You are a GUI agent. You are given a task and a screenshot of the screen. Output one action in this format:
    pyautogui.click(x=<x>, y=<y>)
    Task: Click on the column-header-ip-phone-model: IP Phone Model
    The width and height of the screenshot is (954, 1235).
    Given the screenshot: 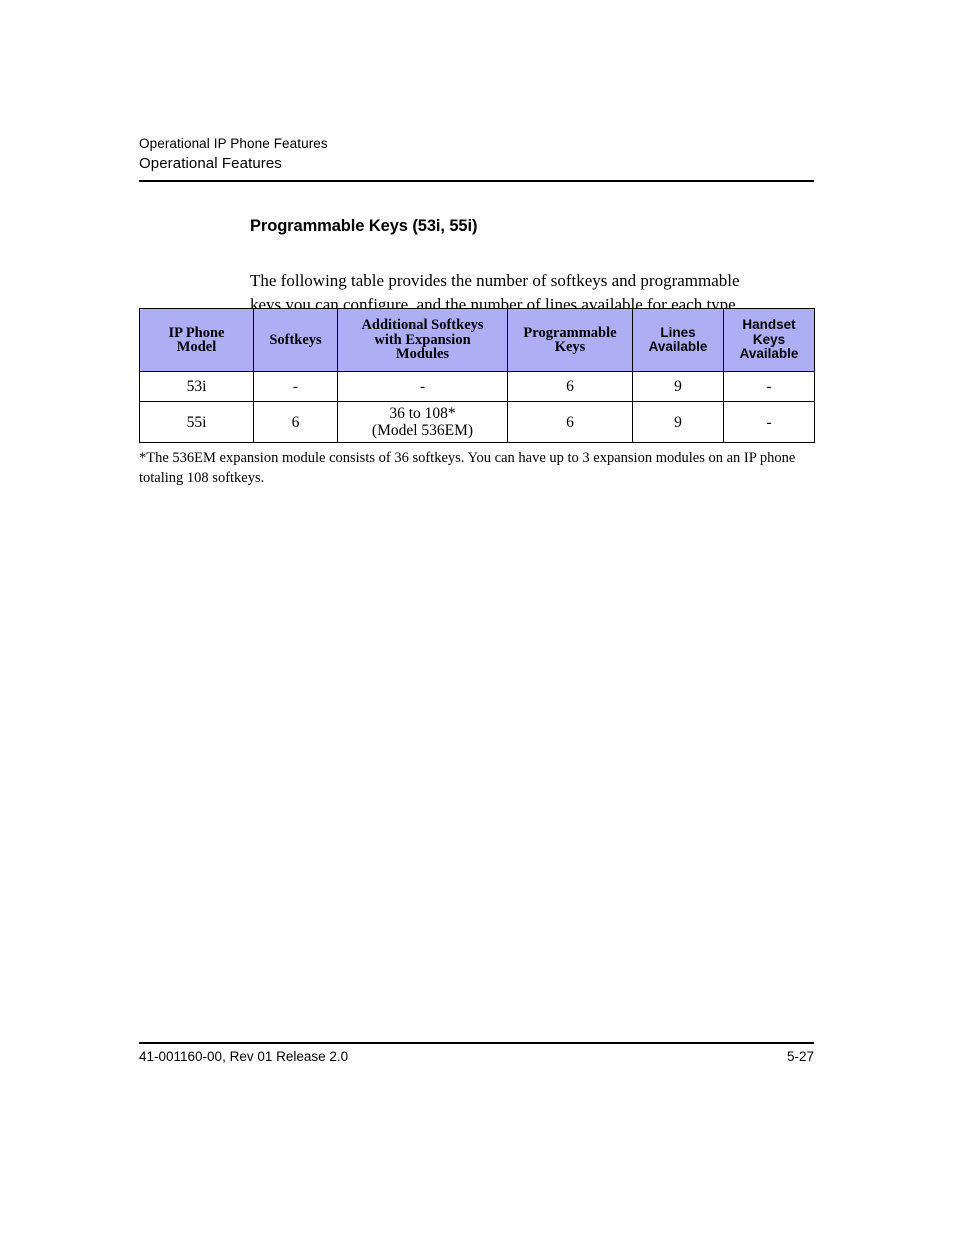 What is the action you would take?
    pyautogui.click(x=196, y=340)
    